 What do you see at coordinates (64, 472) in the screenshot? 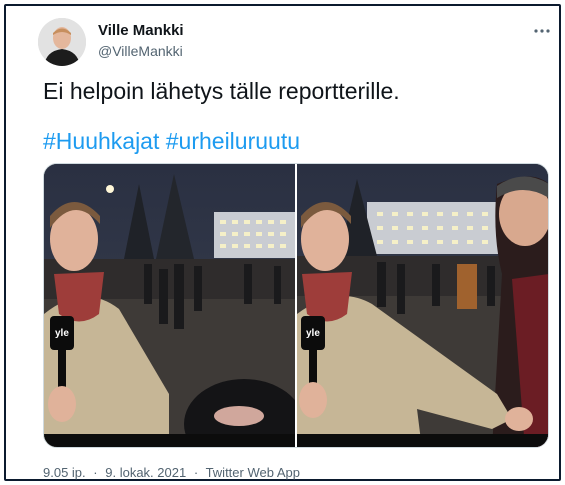
I see `tweet-time: 9.05 ip.` at bounding box center [64, 472].